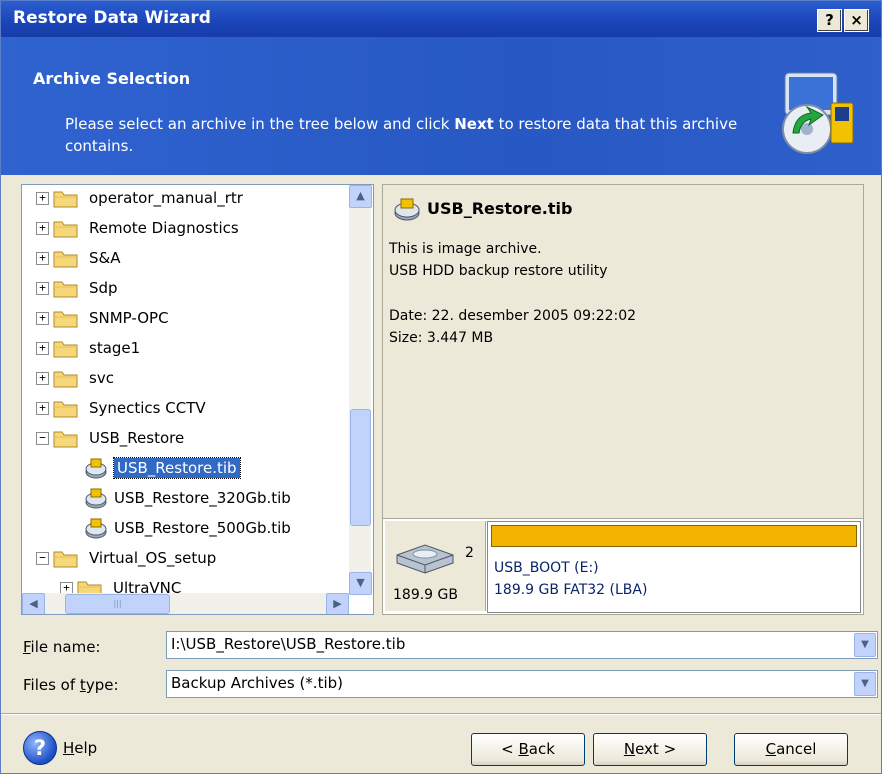  Describe the element at coordinates (136, 438) in the screenshot. I see `tree-item-label: USB_Restore` at that location.